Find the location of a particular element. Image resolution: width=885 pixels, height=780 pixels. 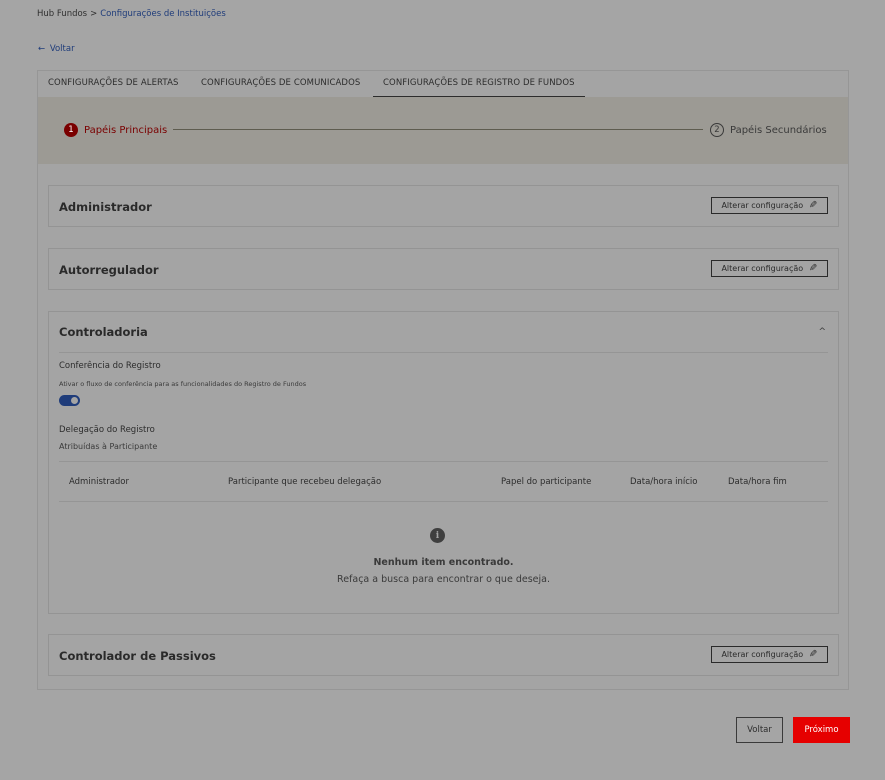

table-header-divider is located at coordinates (443, 501).